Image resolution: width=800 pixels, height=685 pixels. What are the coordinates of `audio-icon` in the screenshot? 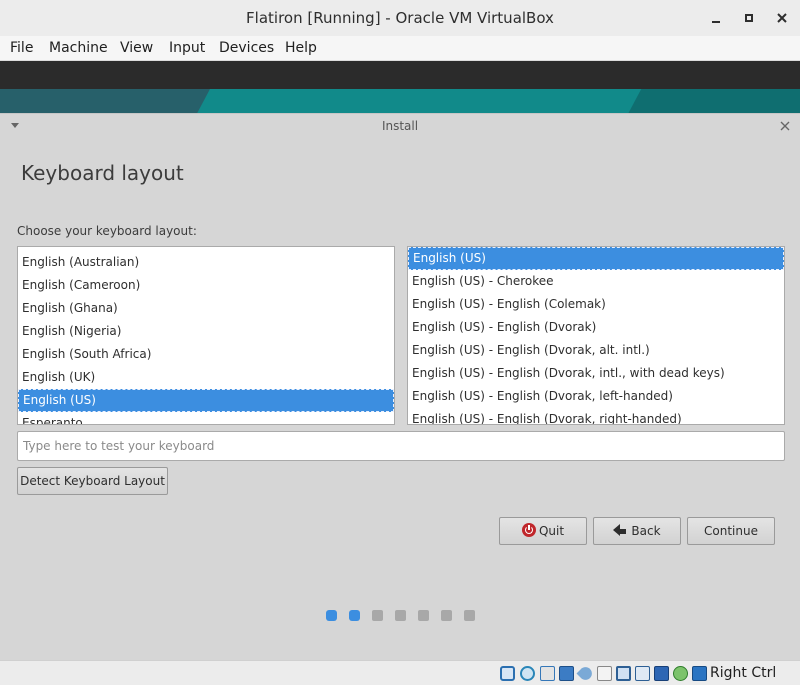 It's located at (547, 673).